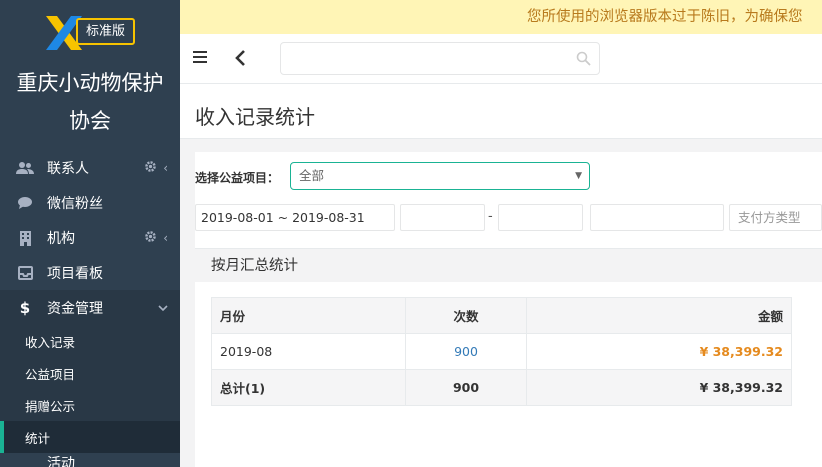  Describe the element at coordinates (90, 373) in the screenshot. I see `sidebar-subitem-charity-projects: 公益项目` at that location.